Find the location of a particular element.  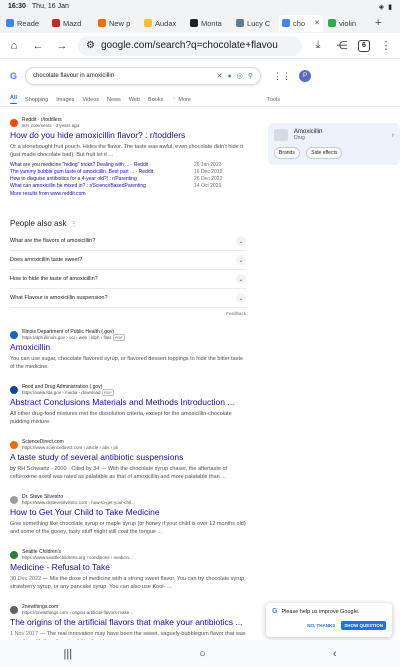

result-date: 30 Dec 2022 is located at coordinates (26, 579).